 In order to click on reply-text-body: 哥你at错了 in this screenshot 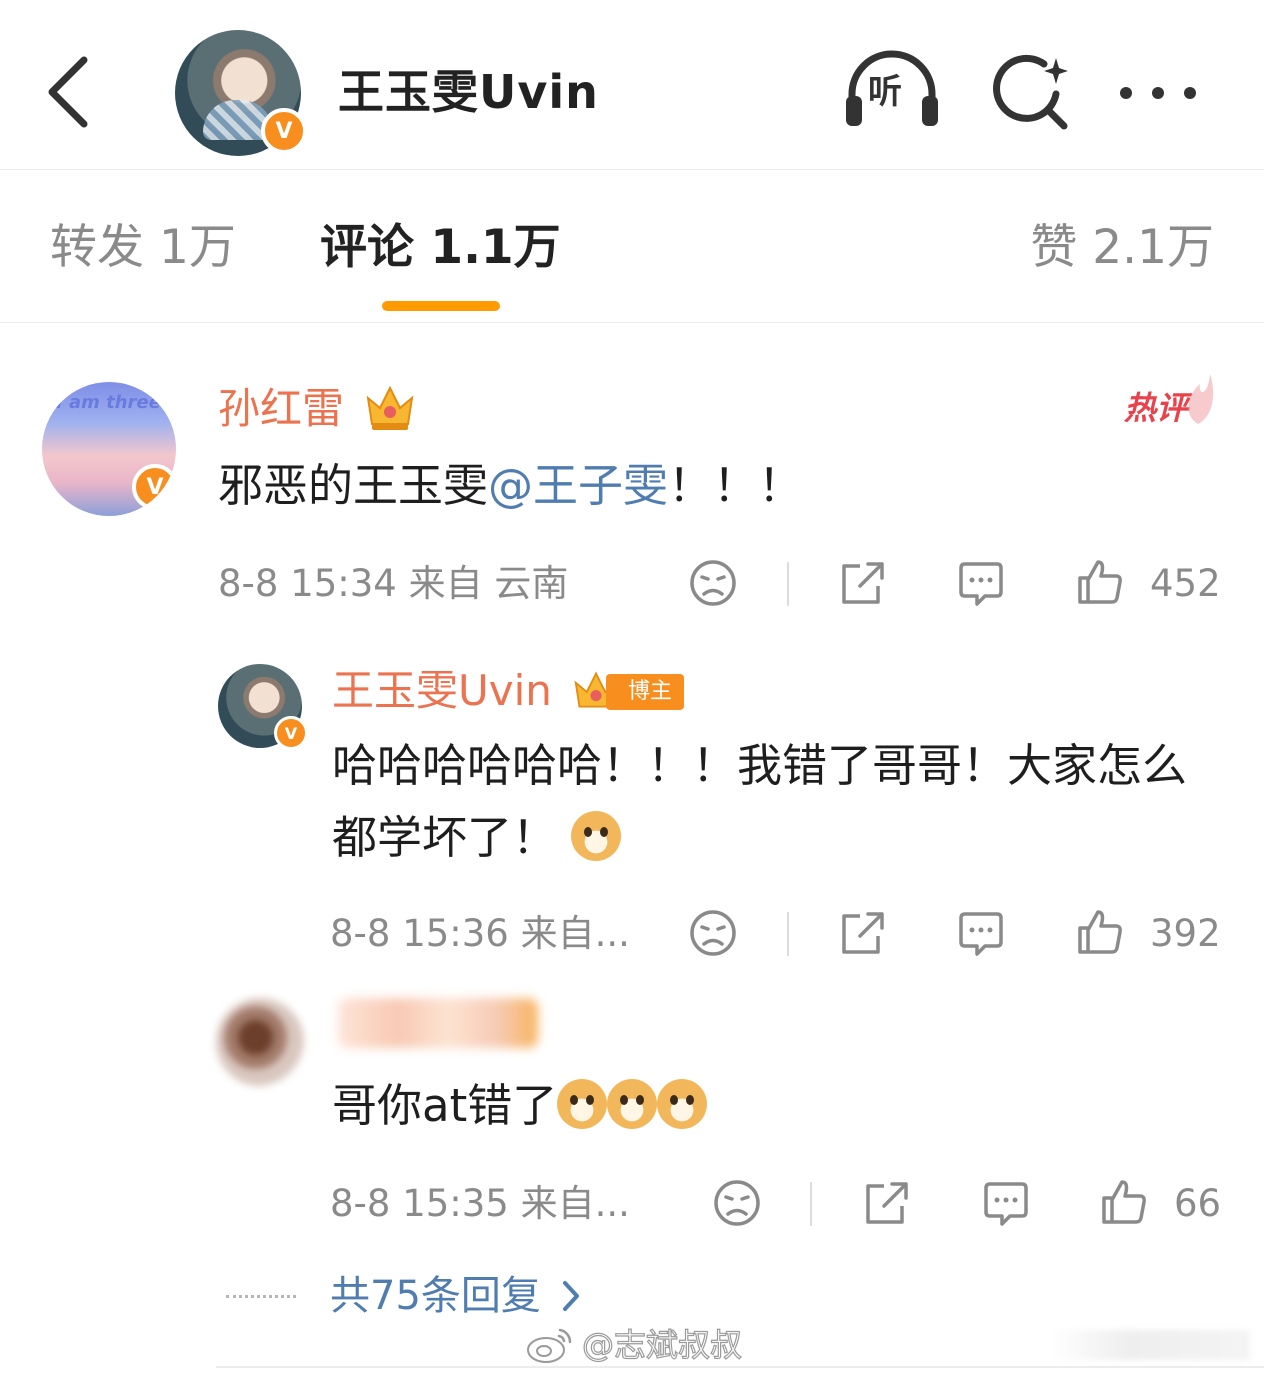, I will do `click(445, 1105)`.